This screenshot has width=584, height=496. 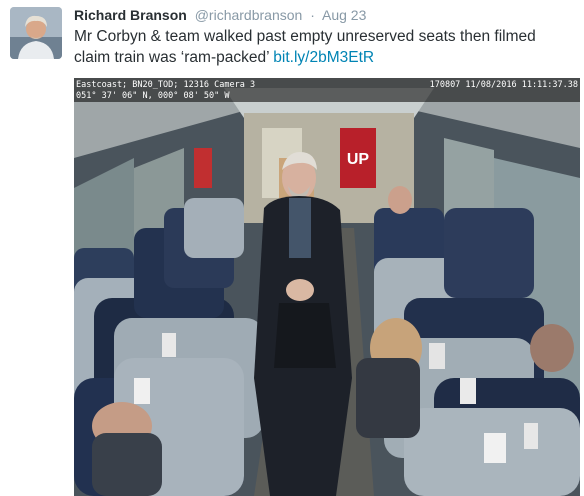 I want to click on cctv-coordinates: 051° 37' 06" N, 000° 08' 50" W, so click(x=153, y=96).